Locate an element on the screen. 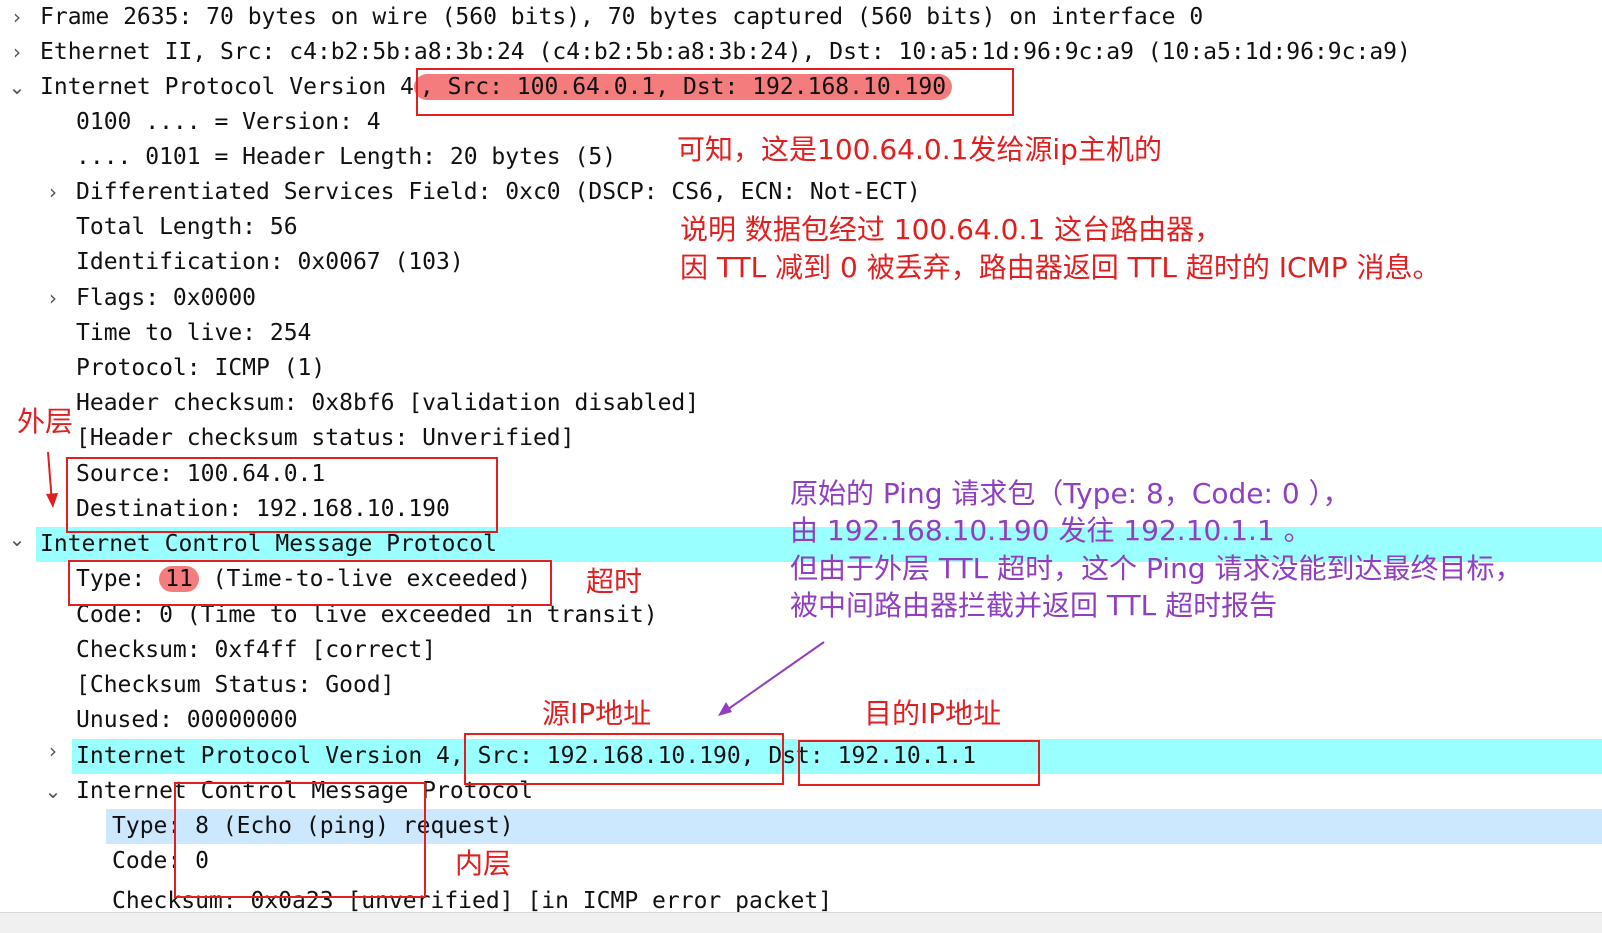 This screenshot has height=933, width=1602. purple-arrow-head is located at coordinates (725, 709).